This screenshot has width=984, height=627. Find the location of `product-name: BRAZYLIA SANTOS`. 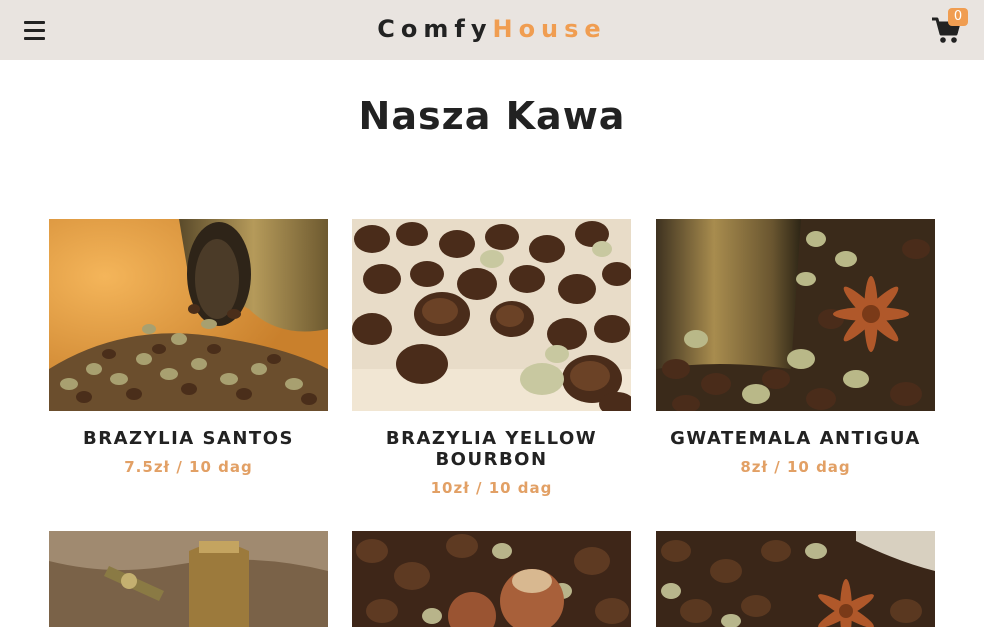

product-name: BRAZYLIA SANTOS is located at coordinates (188, 438).